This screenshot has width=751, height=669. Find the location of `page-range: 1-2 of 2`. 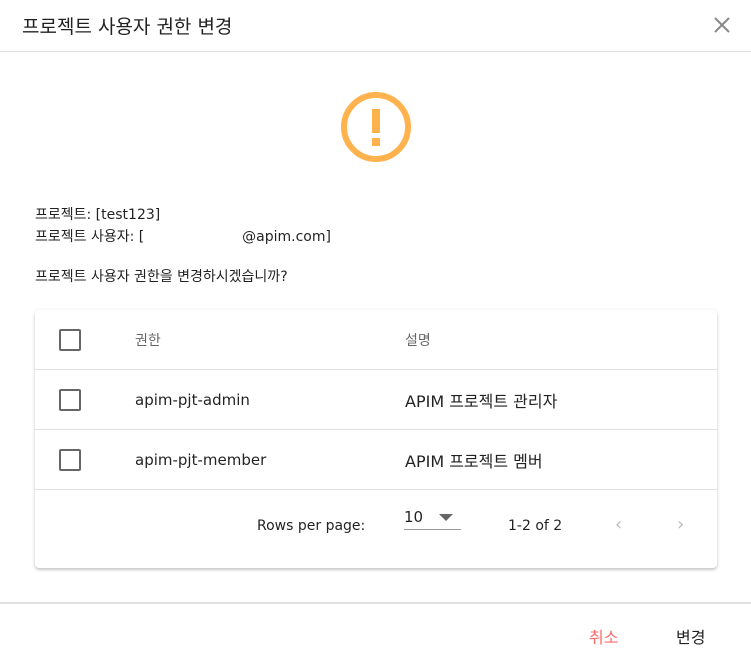

page-range: 1-2 of 2 is located at coordinates (535, 526).